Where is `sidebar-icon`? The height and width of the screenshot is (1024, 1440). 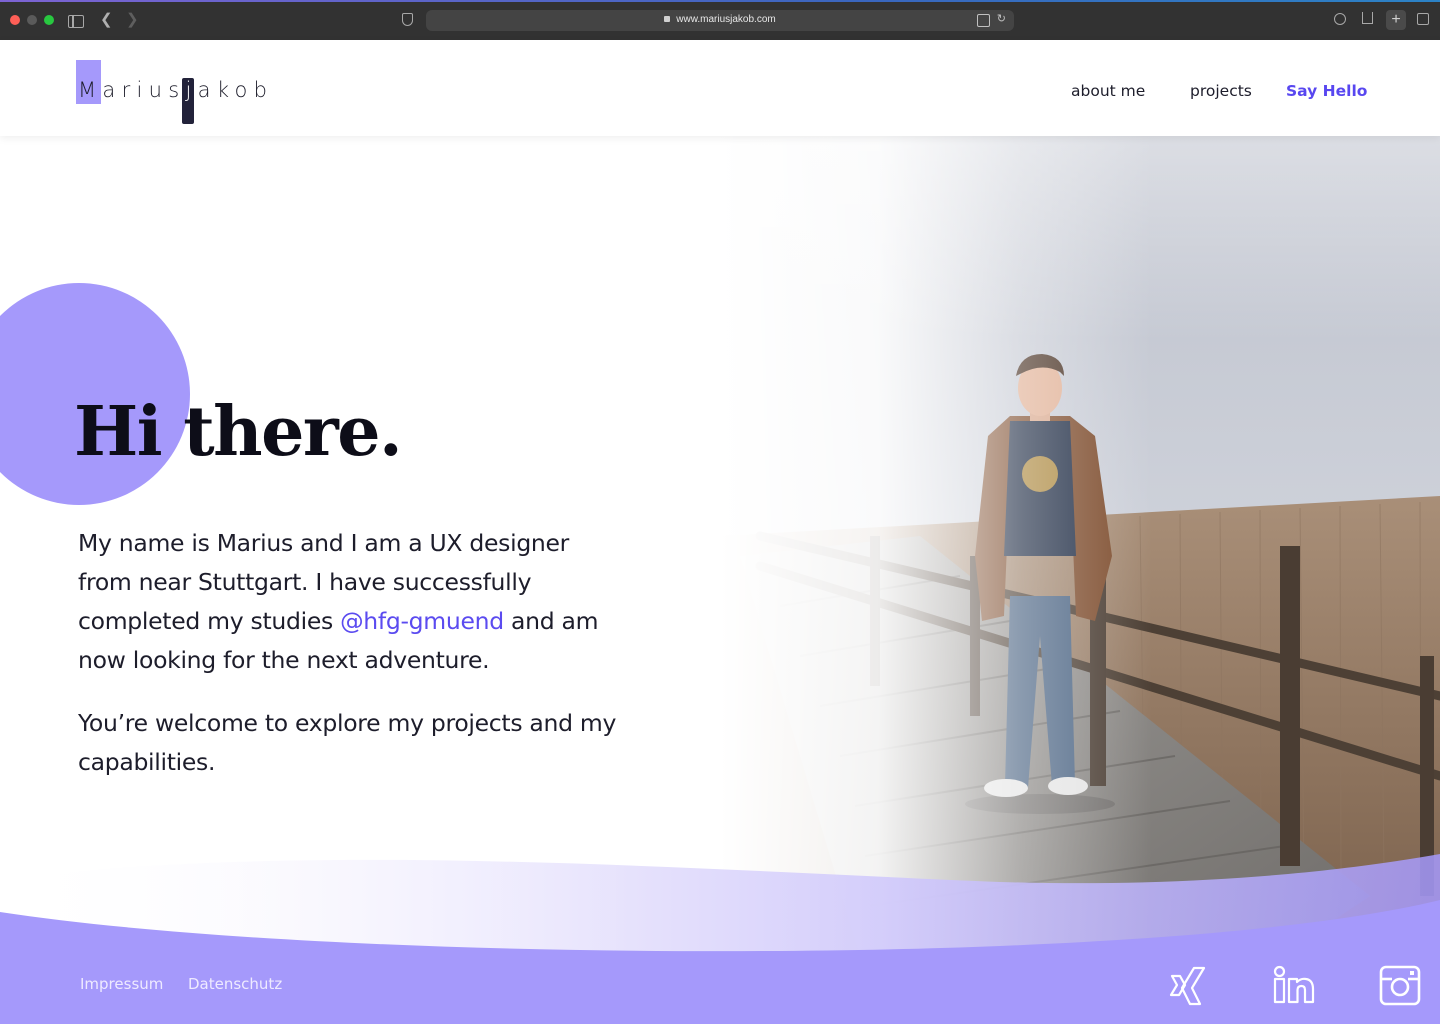
sidebar-icon is located at coordinates (76, 21).